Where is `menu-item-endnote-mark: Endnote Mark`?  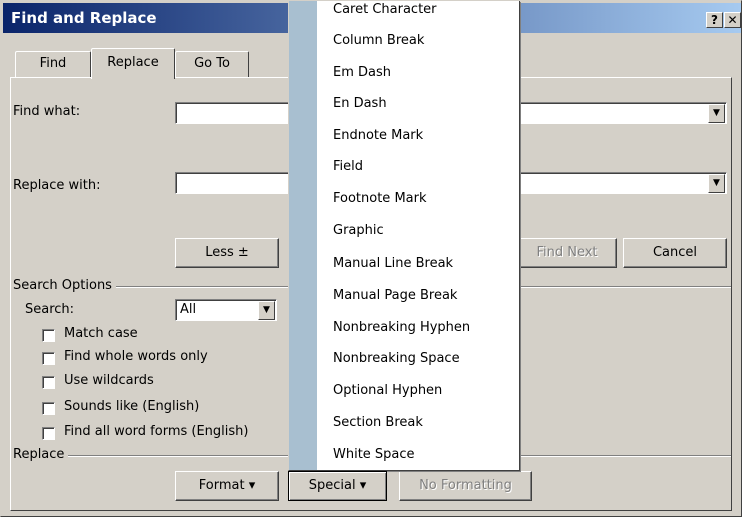
menu-item-endnote-mark: Endnote Mark is located at coordinates (378, 136).